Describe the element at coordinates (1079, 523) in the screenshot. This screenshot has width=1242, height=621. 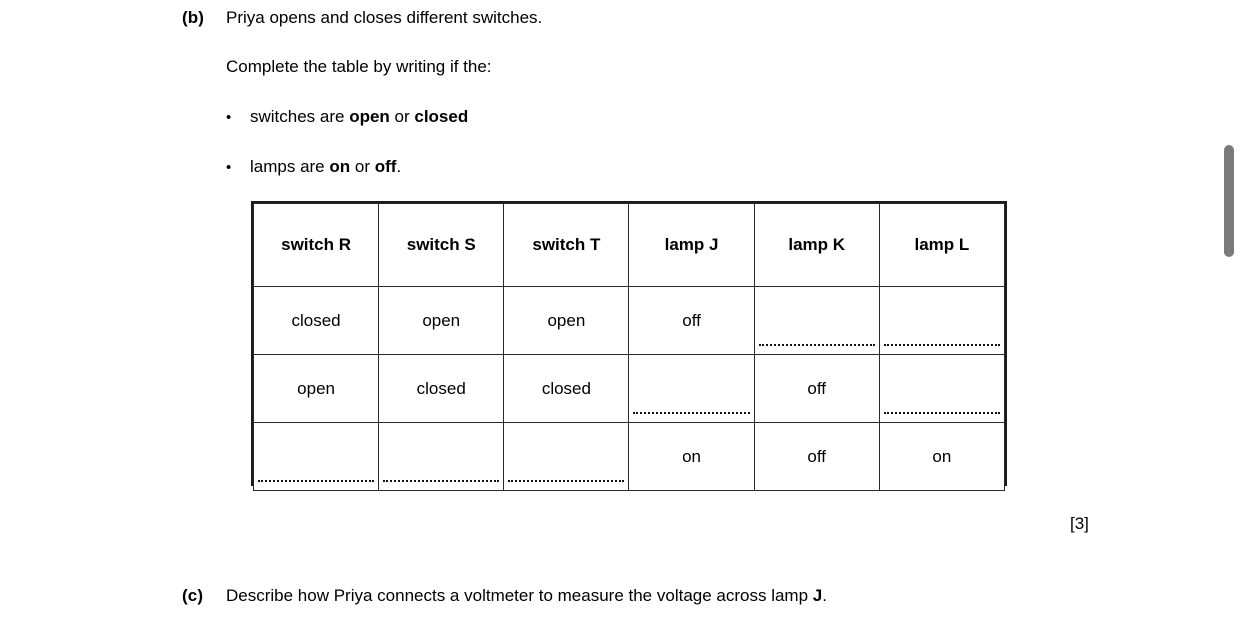
I see `marks-allocation-b: [3]` at that location.